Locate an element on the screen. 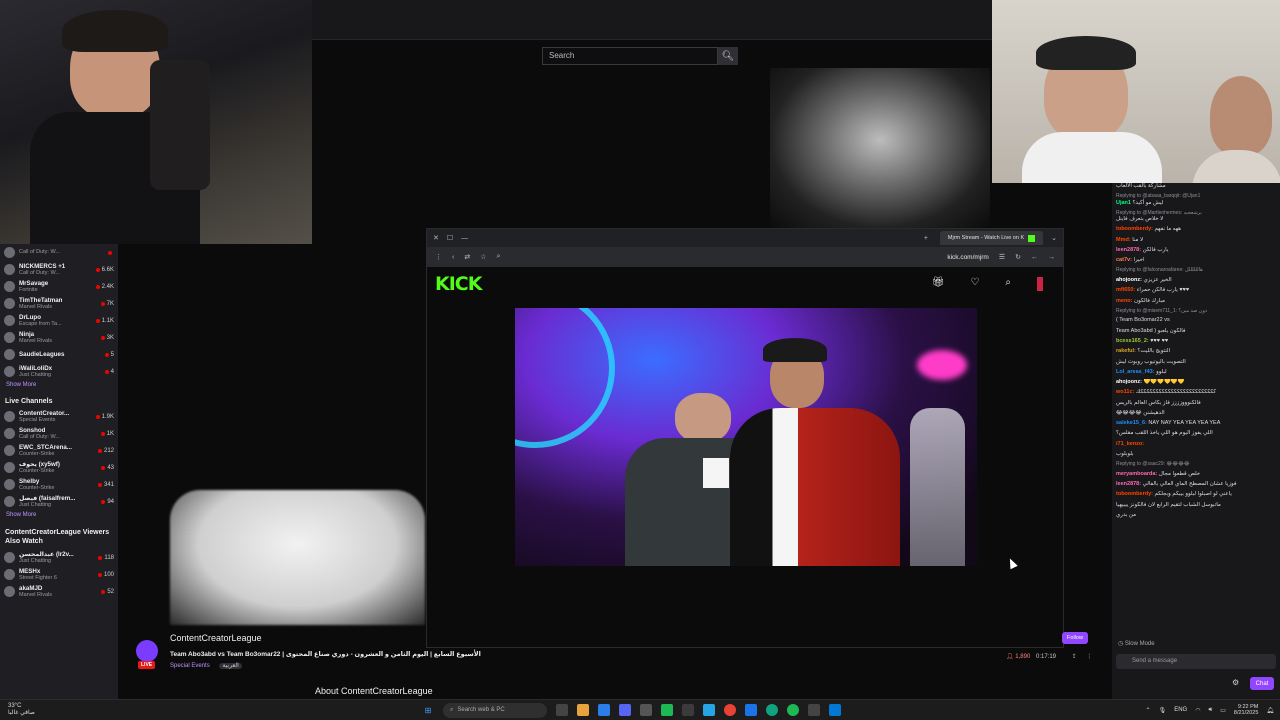  back-icon: ‹ is located at coordinates (453, 257).